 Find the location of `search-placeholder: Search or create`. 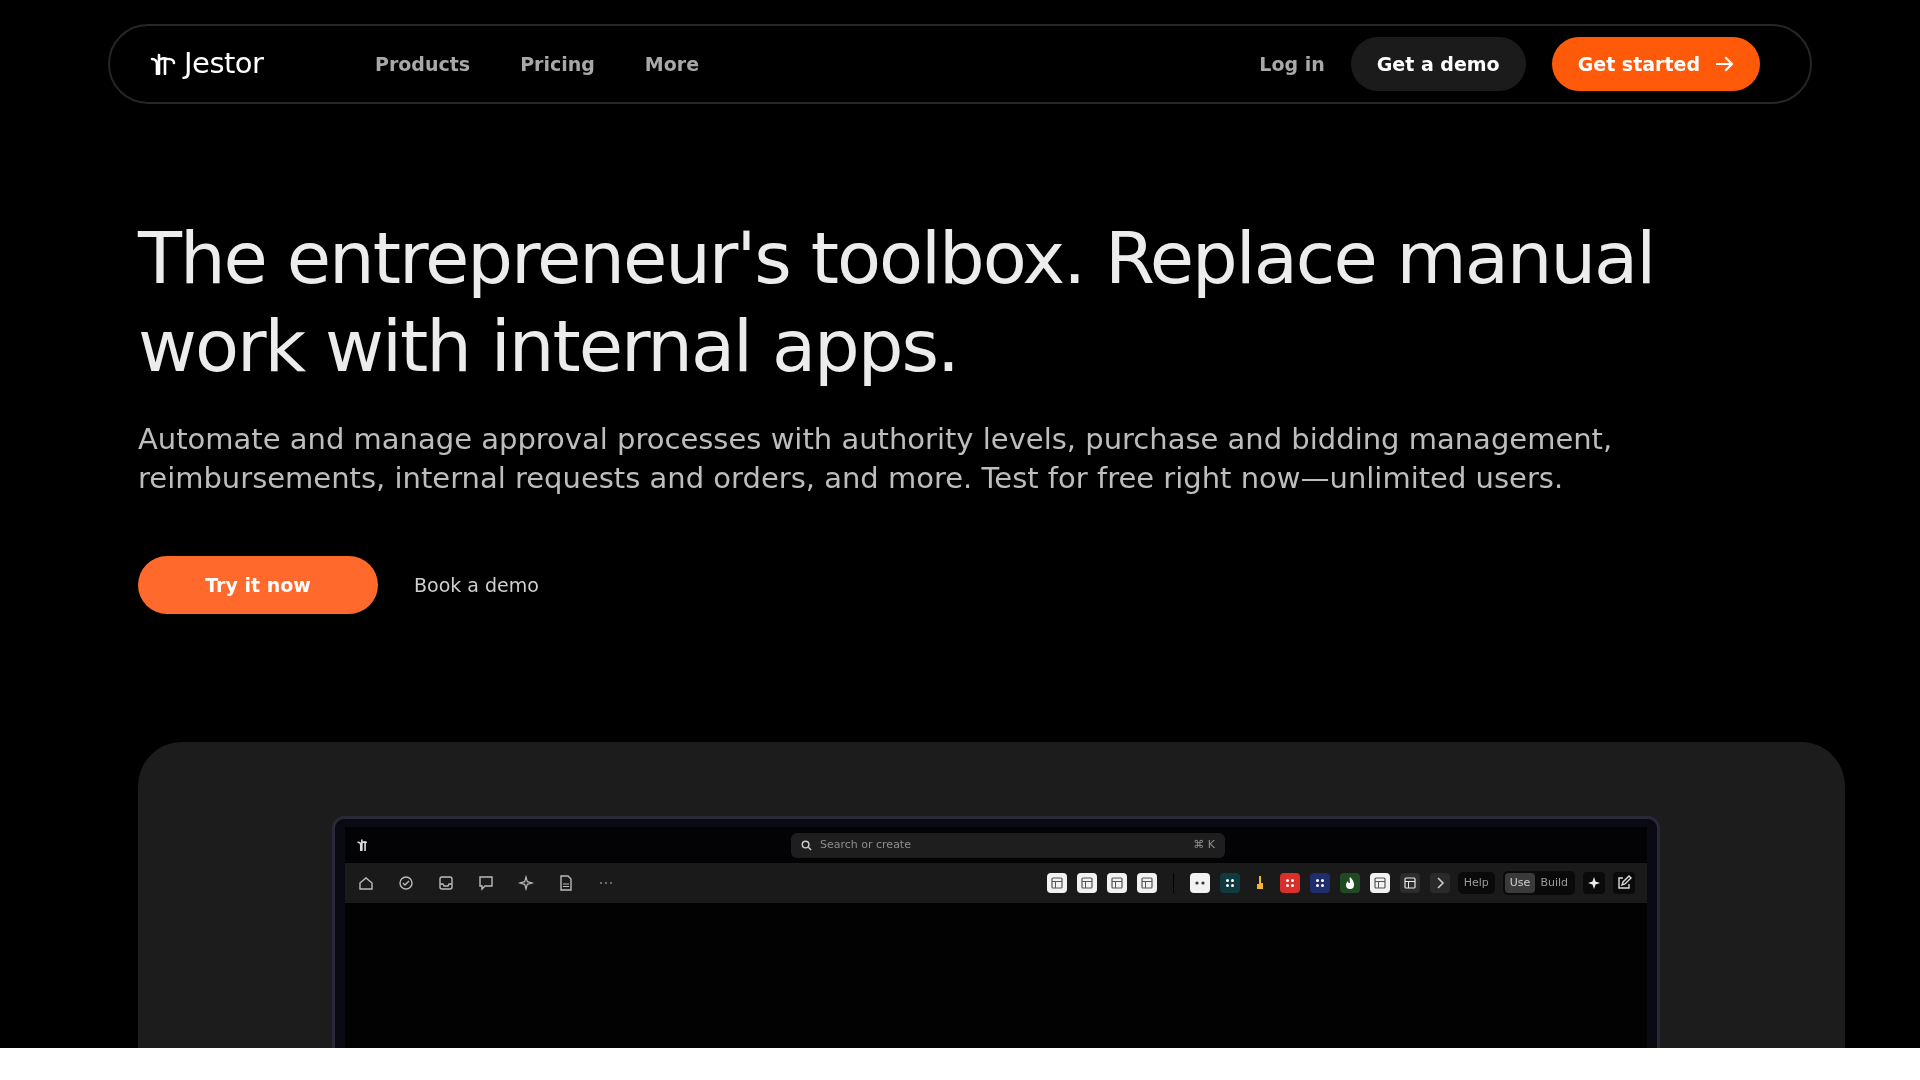

search-placeholder: Search or create is located at coordinates (865, 844).